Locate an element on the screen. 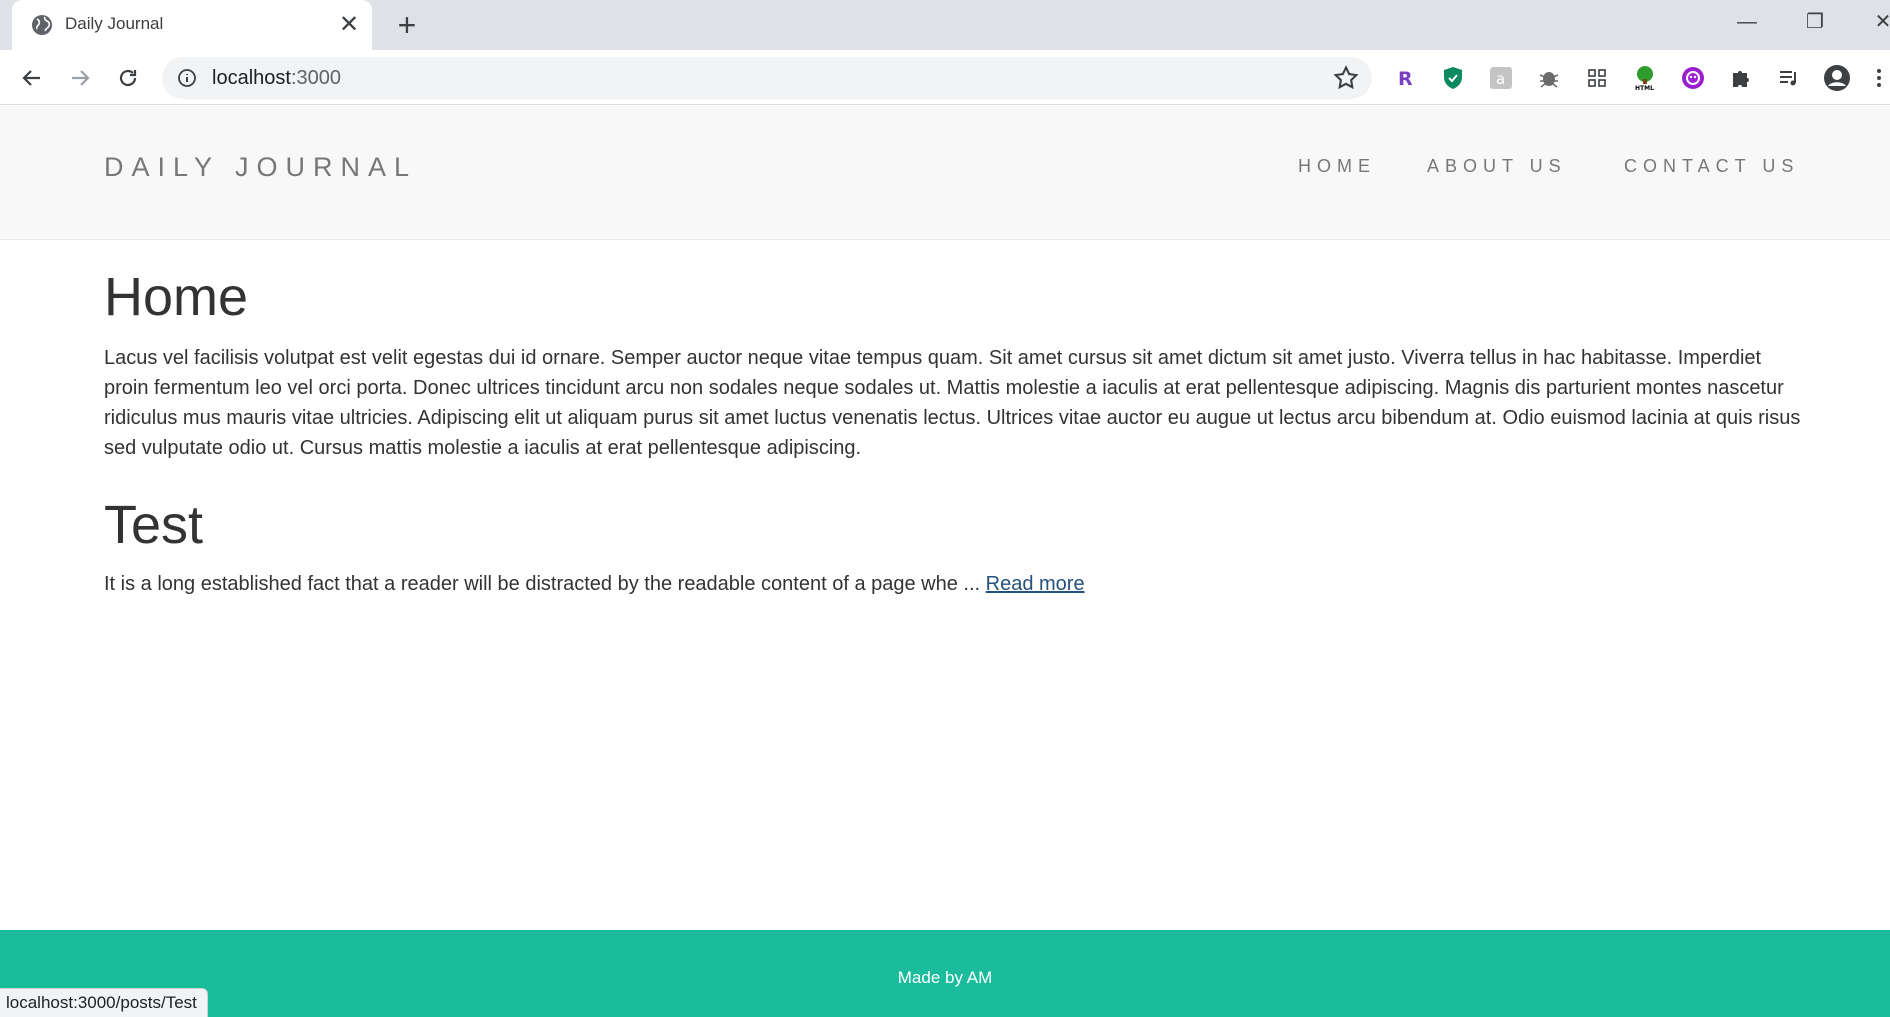 The image size is (1890, 1017). status-url-bubble: localhost:3000/posts/Test is located at coordinates (104, 1002).